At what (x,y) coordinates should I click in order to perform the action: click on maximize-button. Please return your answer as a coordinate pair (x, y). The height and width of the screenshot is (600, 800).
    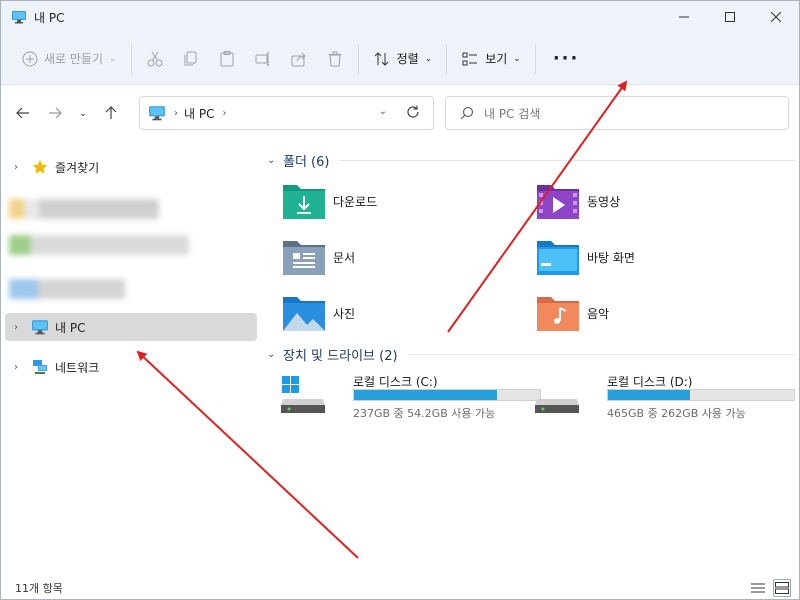
    Looking at the image, I should click on (730, 17).